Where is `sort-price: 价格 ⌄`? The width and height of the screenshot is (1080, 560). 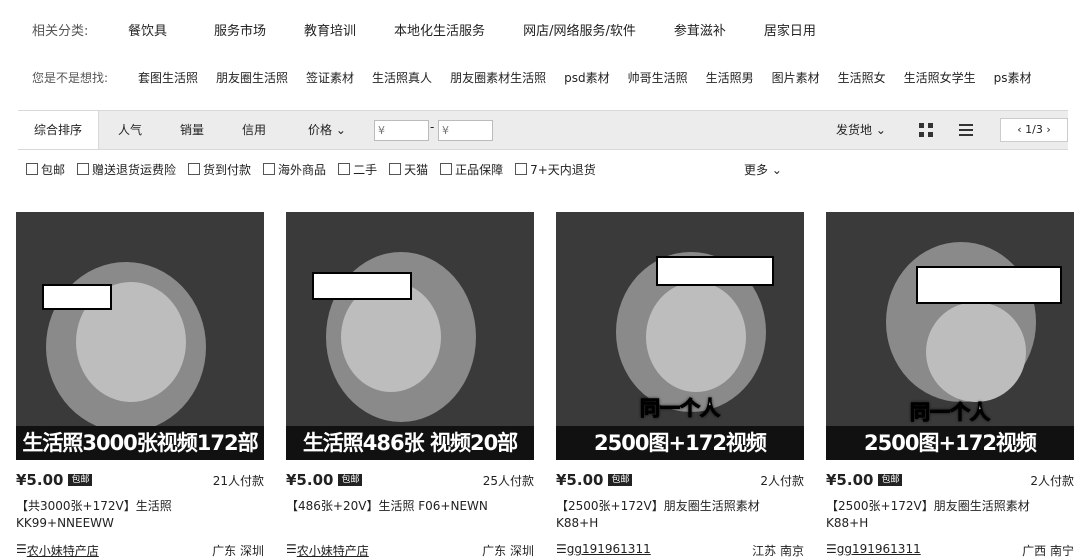 sort-price: 价格 ⌄ is located at coordinates (327, 130).